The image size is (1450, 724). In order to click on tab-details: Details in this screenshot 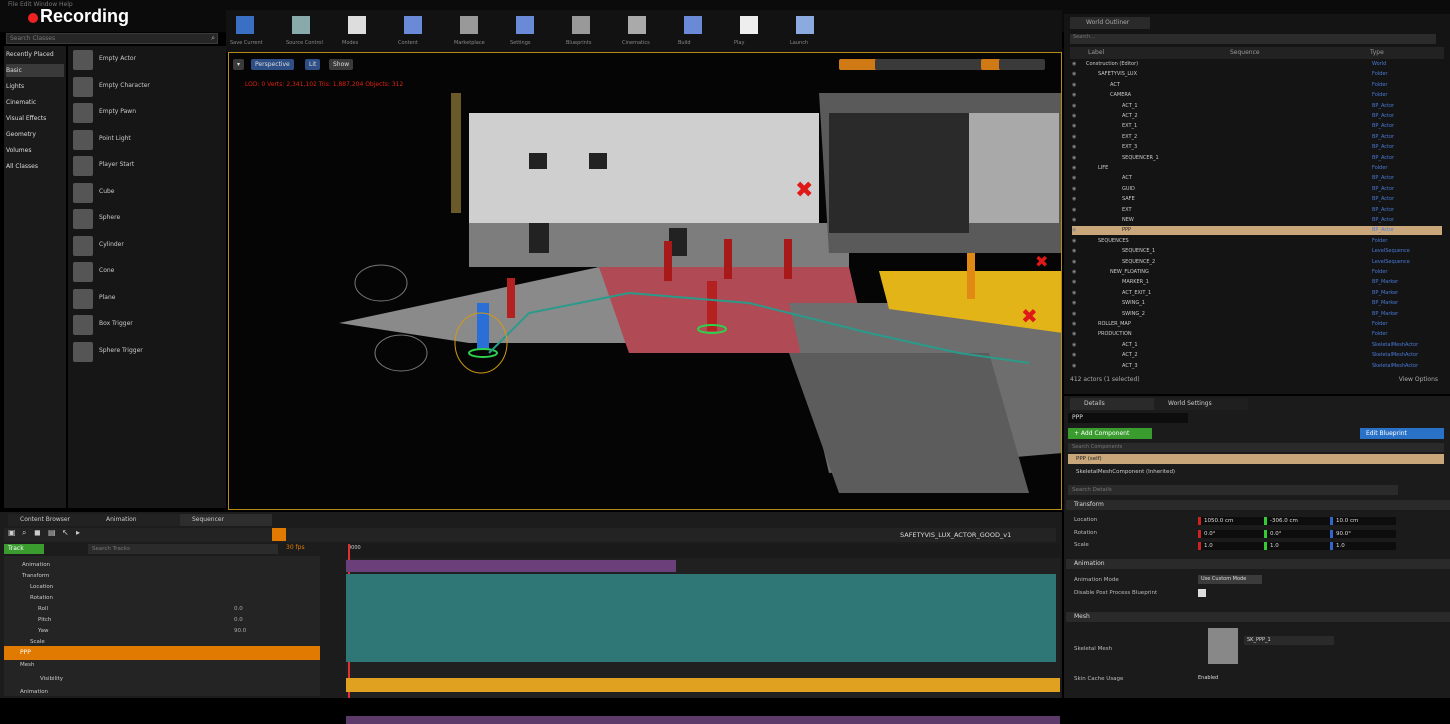, I will do `click(1117, 404)`.